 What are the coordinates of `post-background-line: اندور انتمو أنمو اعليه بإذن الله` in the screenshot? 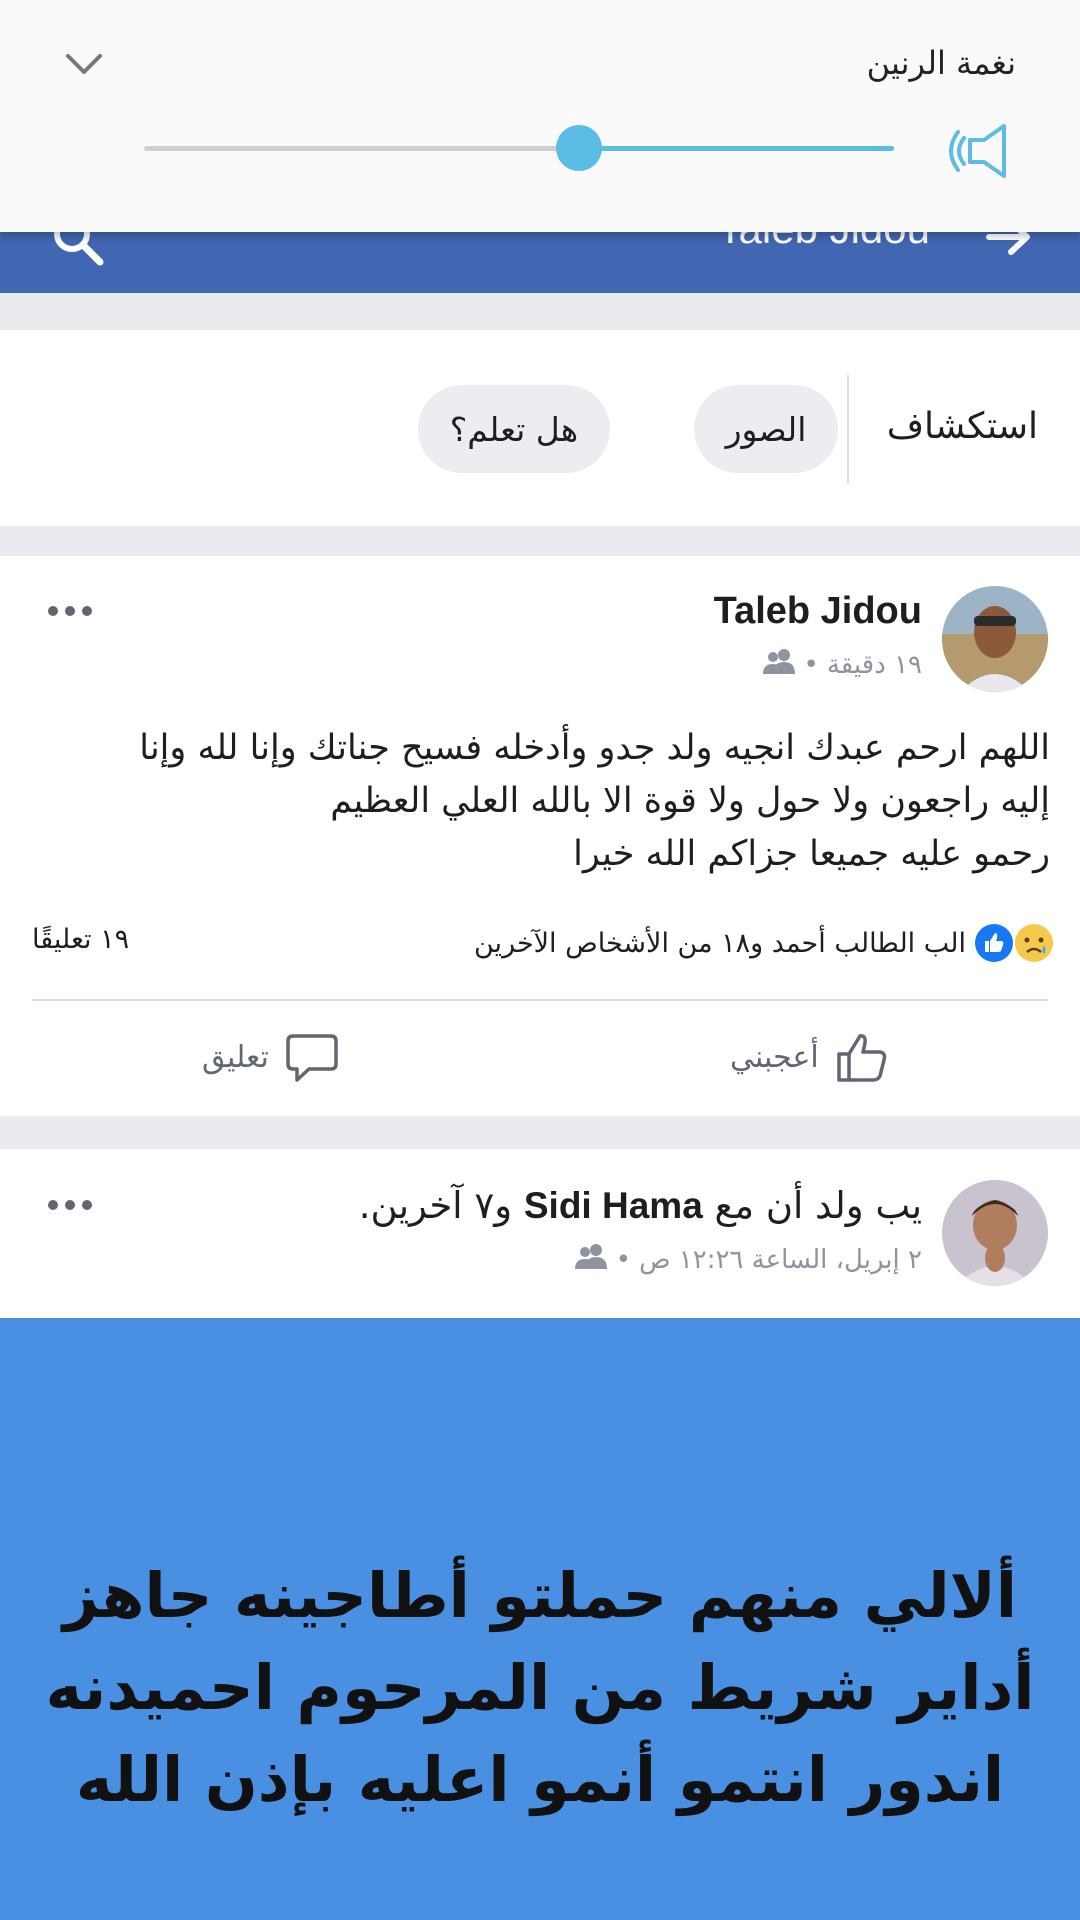 It's located at (540, 1779).